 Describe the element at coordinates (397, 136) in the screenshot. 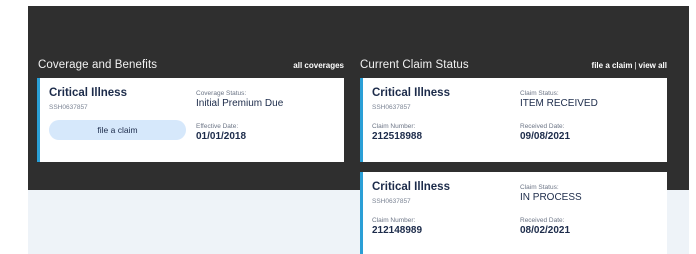

I see `claim-number-value: 212518988` at that location.